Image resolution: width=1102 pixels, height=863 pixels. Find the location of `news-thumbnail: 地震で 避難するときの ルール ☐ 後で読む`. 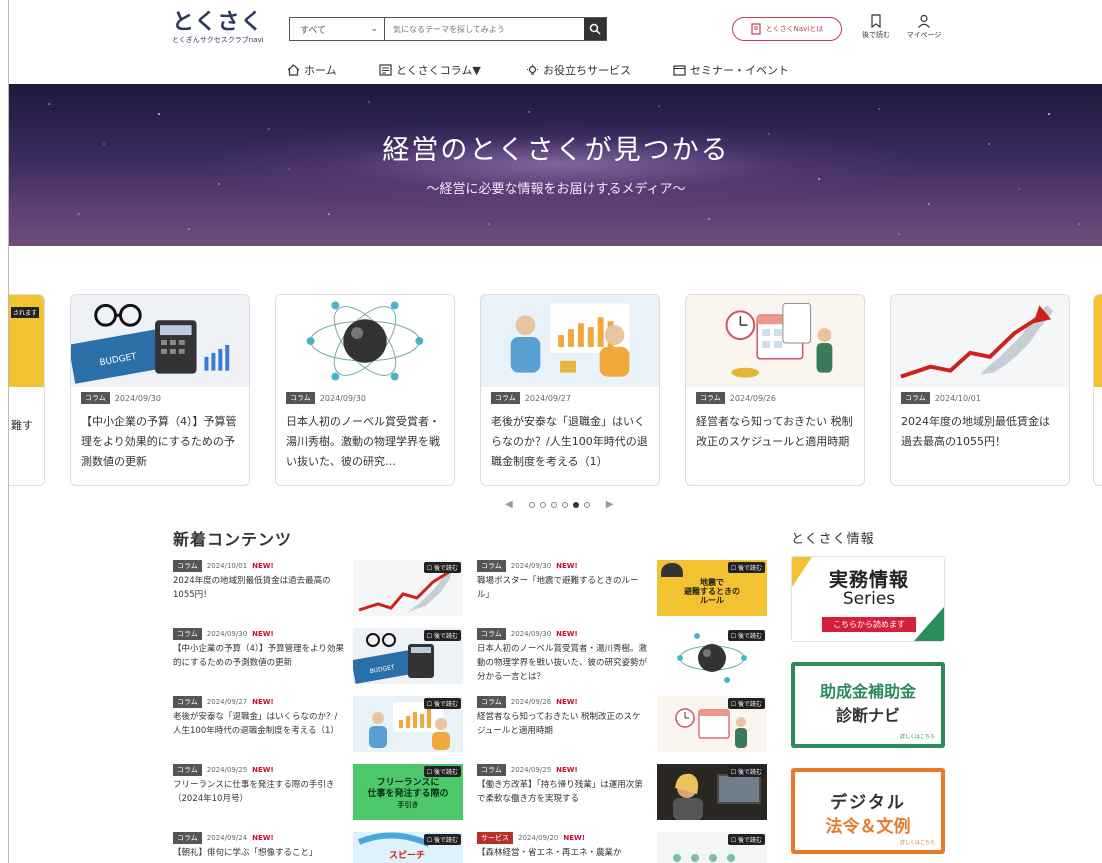

news-thumbnail: 地震で 避難するときの ルール ☐ 後で読む is located at coordinates (712, 588).